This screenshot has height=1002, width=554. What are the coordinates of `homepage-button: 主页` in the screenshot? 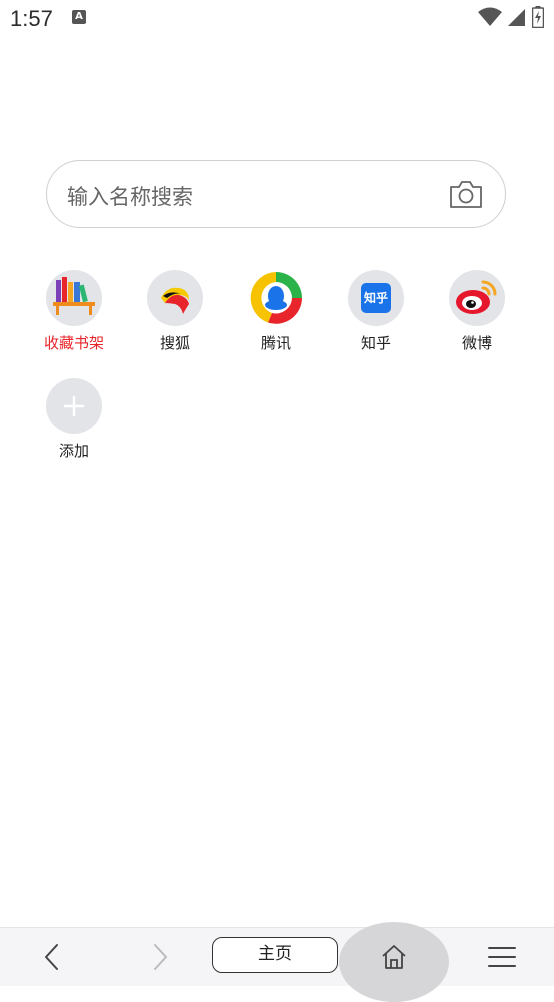 It's located at (275, 955).